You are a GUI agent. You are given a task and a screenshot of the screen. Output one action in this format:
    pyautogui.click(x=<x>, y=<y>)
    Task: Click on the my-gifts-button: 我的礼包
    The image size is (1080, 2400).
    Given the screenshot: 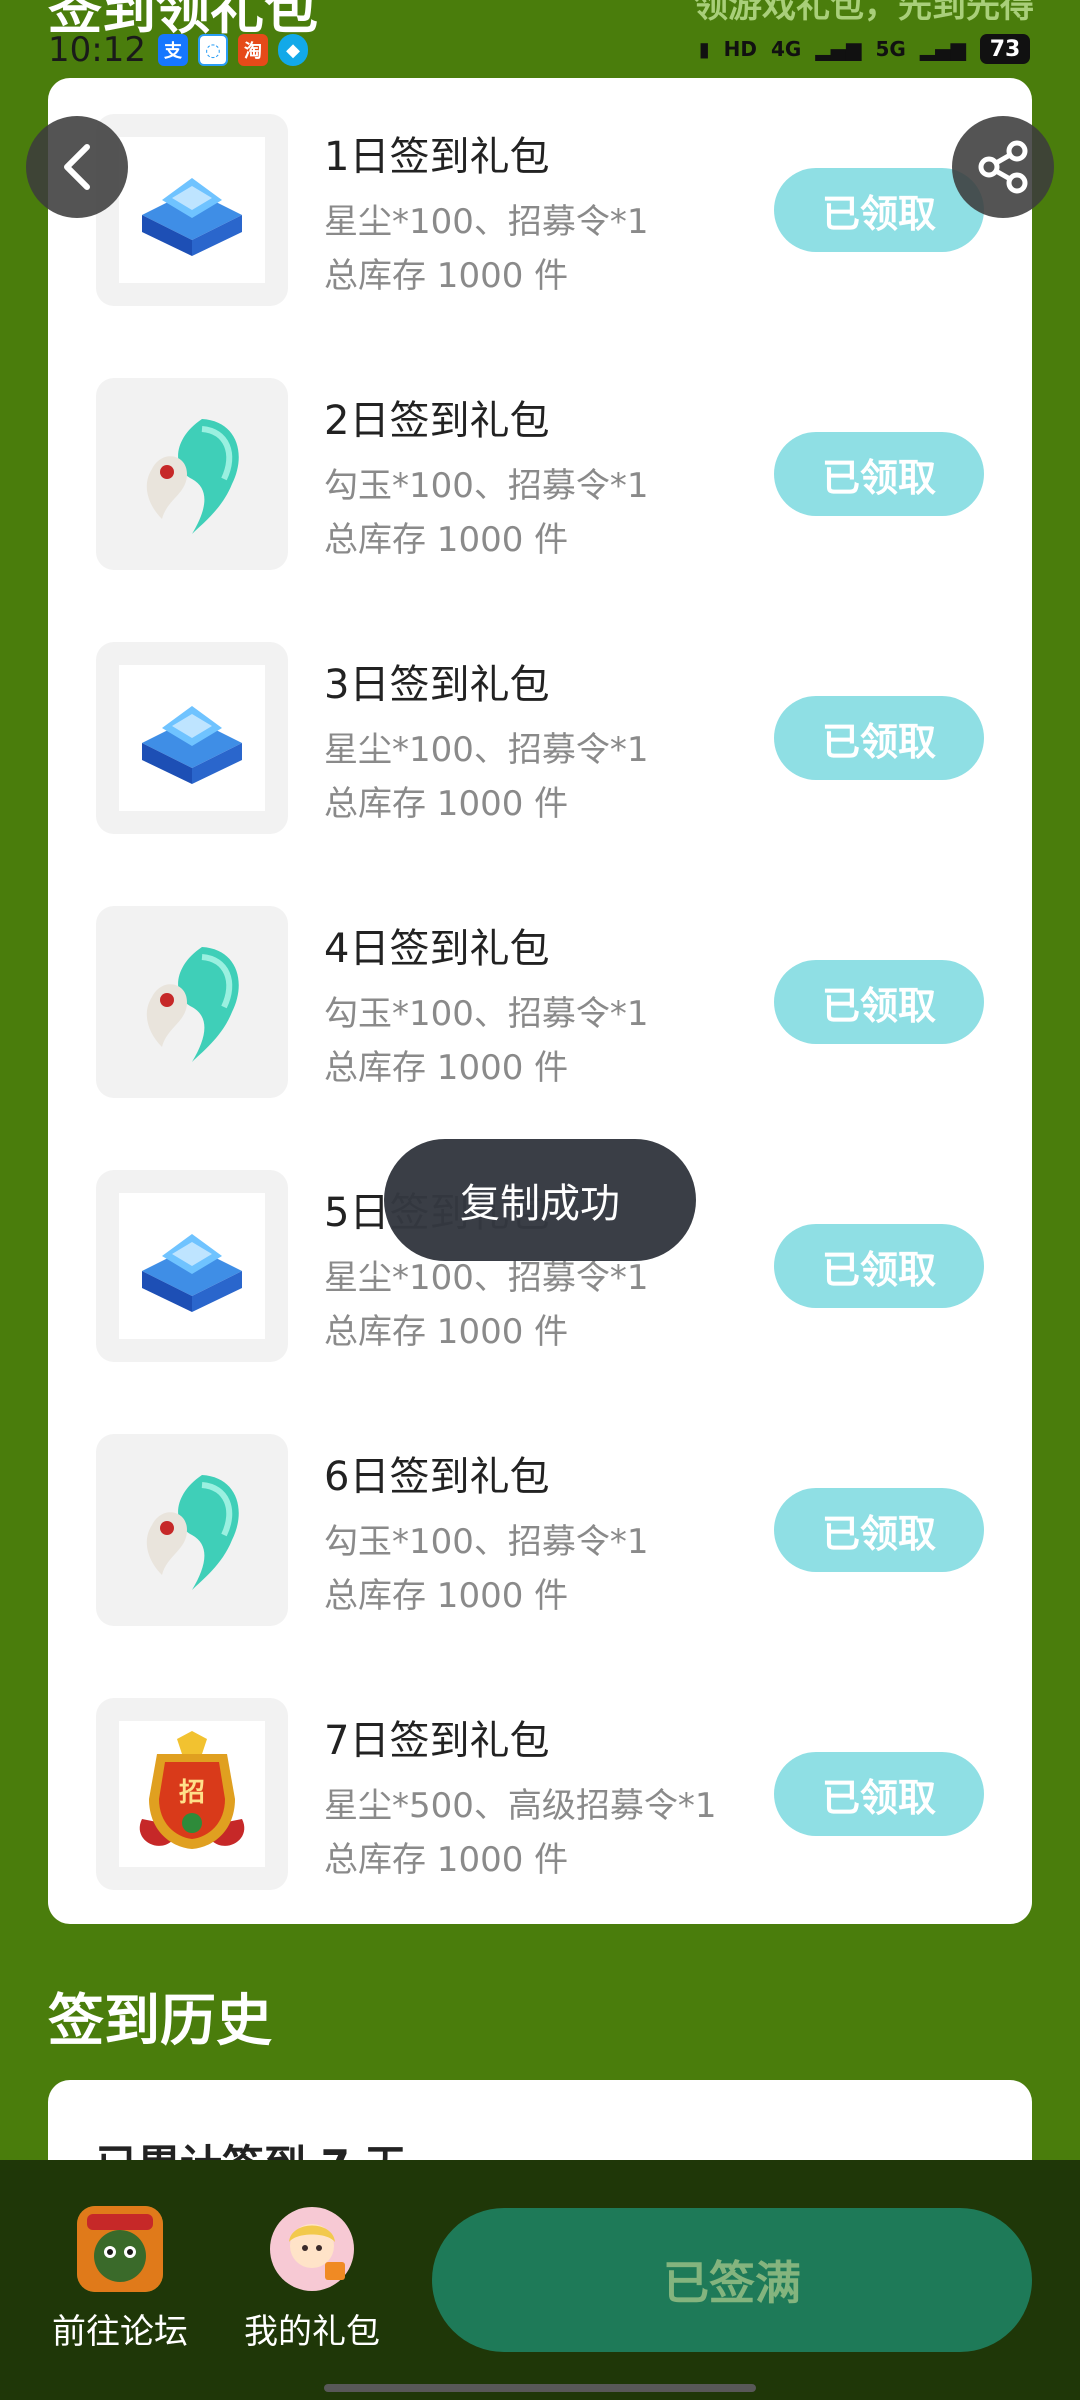 What is the action you would take?
    pyautogui.click(x=312, y=2279)
    